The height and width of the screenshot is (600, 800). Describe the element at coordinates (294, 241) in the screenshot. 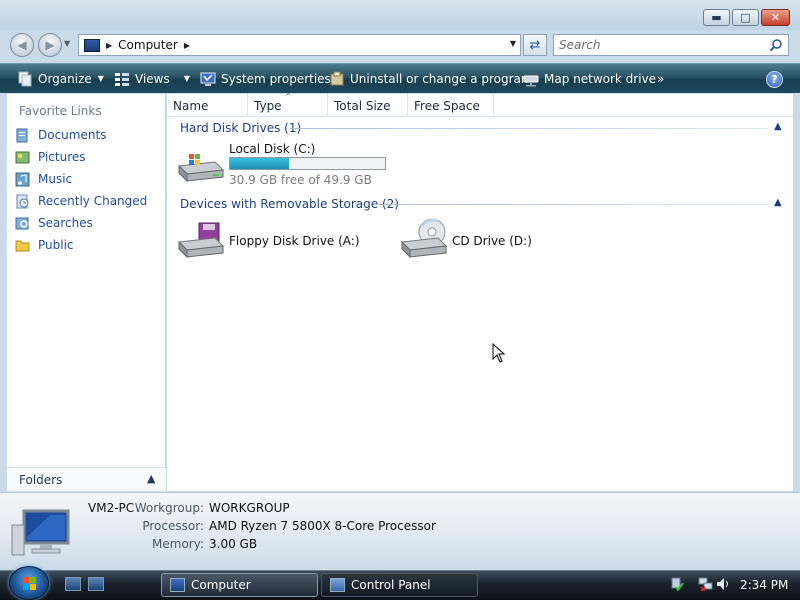

I see `floppy-drive-label: Floppy Disk Drive (A:)` at that location.